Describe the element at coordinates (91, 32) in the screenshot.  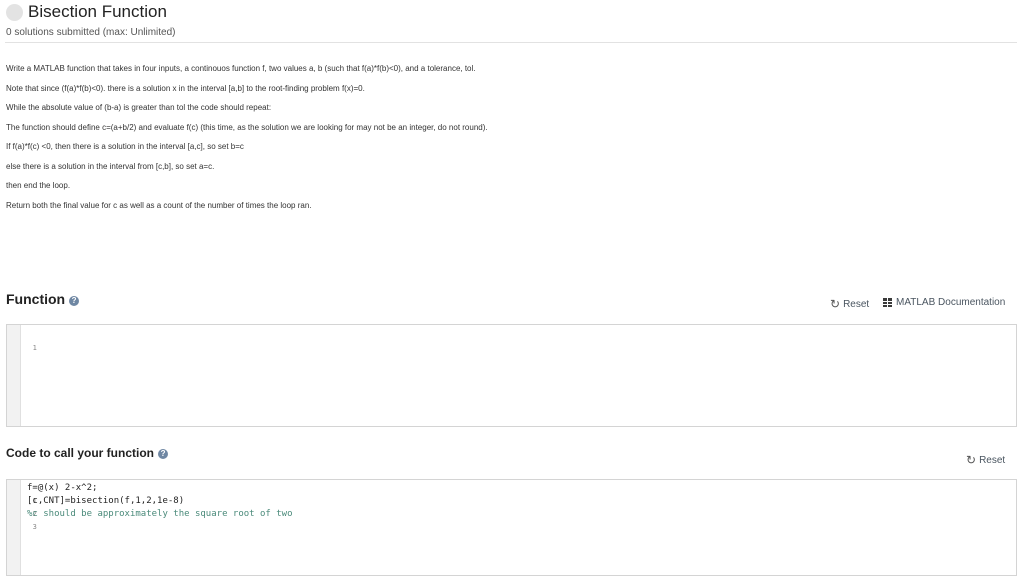
I see `submission-count: 0 solutions submitted (max: Unlimited)` at that location.